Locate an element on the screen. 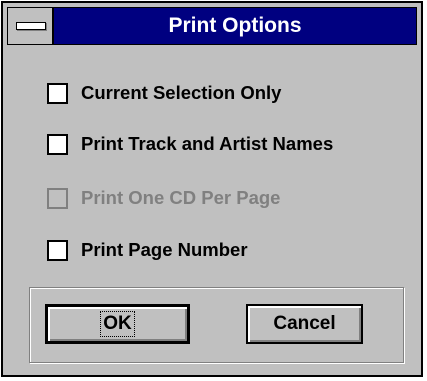 Image resolution: width=427 pixels, height=381 pixels. system-menu-button is located at coordinates (31, 26).